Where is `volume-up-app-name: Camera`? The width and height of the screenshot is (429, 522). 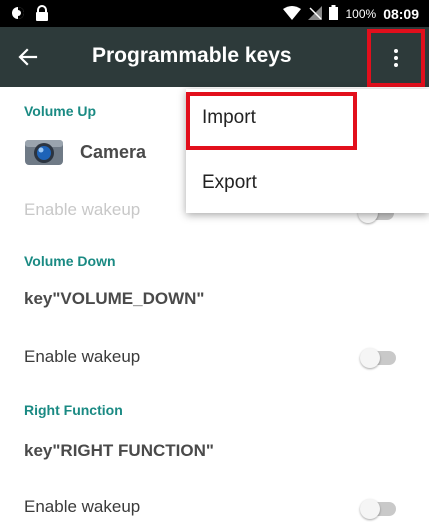 volume-up-app-name: Camera is located at coordinates (113, 152).